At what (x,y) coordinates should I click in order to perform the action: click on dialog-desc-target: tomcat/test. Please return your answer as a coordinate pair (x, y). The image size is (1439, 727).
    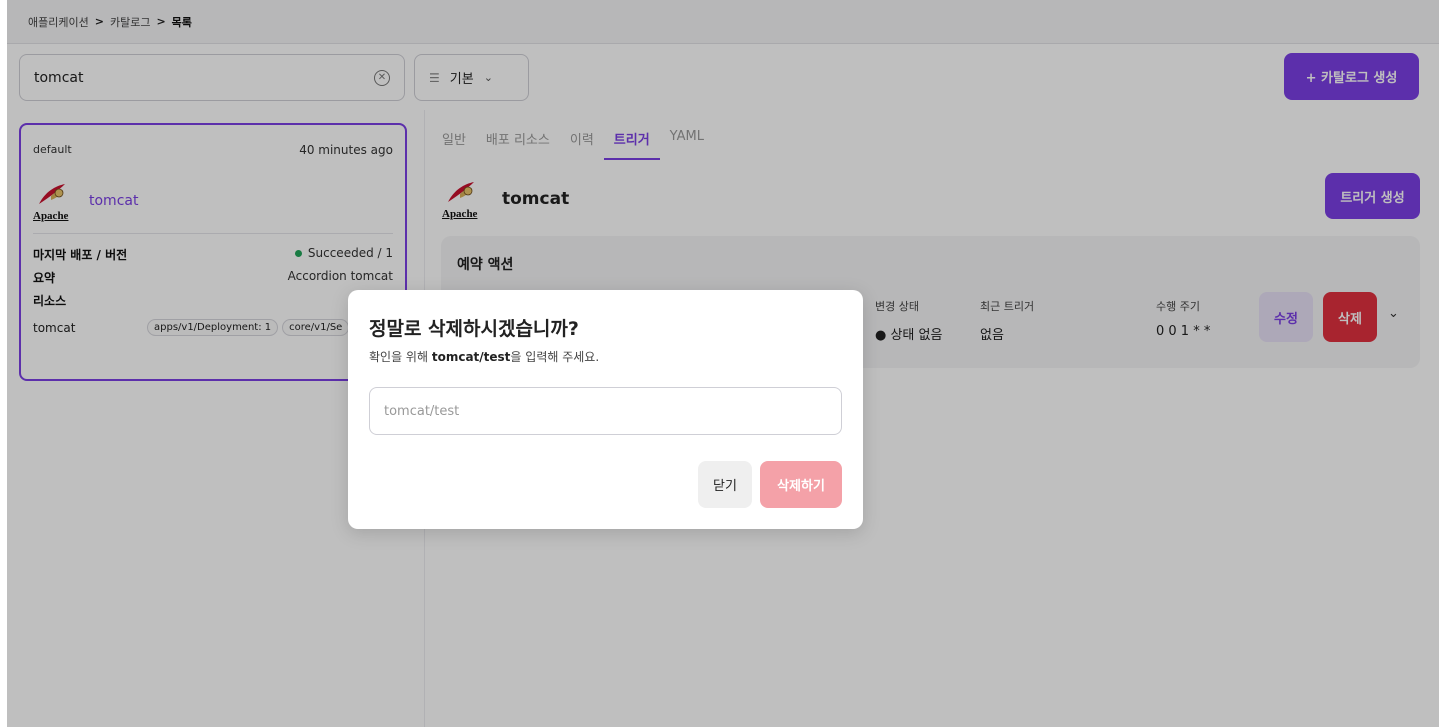
    Looking at the image, I should click on (471, 357).